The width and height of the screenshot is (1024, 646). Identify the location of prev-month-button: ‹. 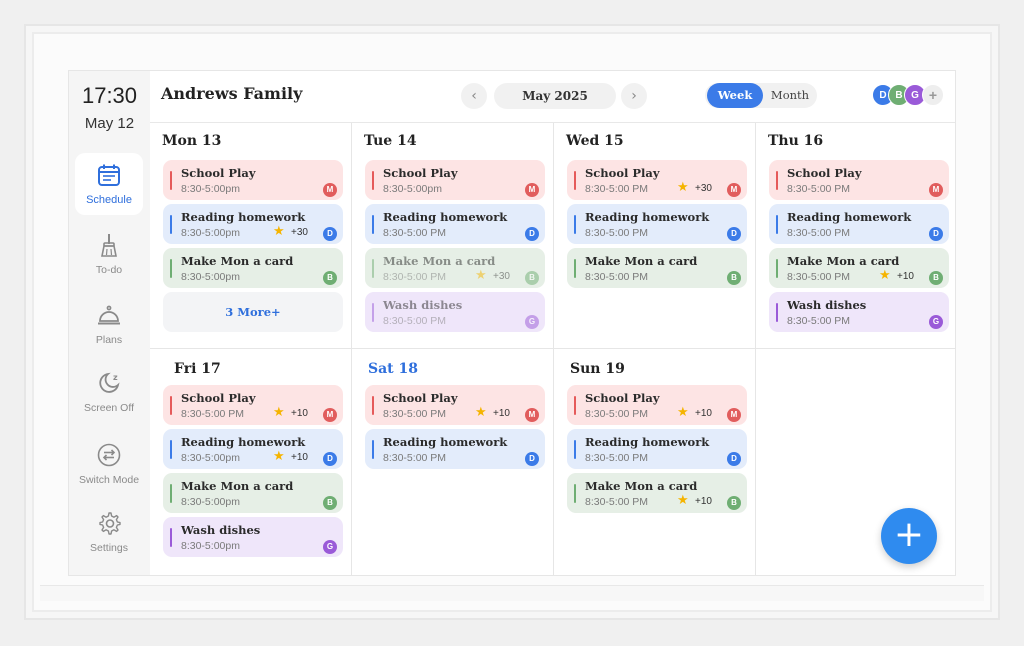
(474, 96).